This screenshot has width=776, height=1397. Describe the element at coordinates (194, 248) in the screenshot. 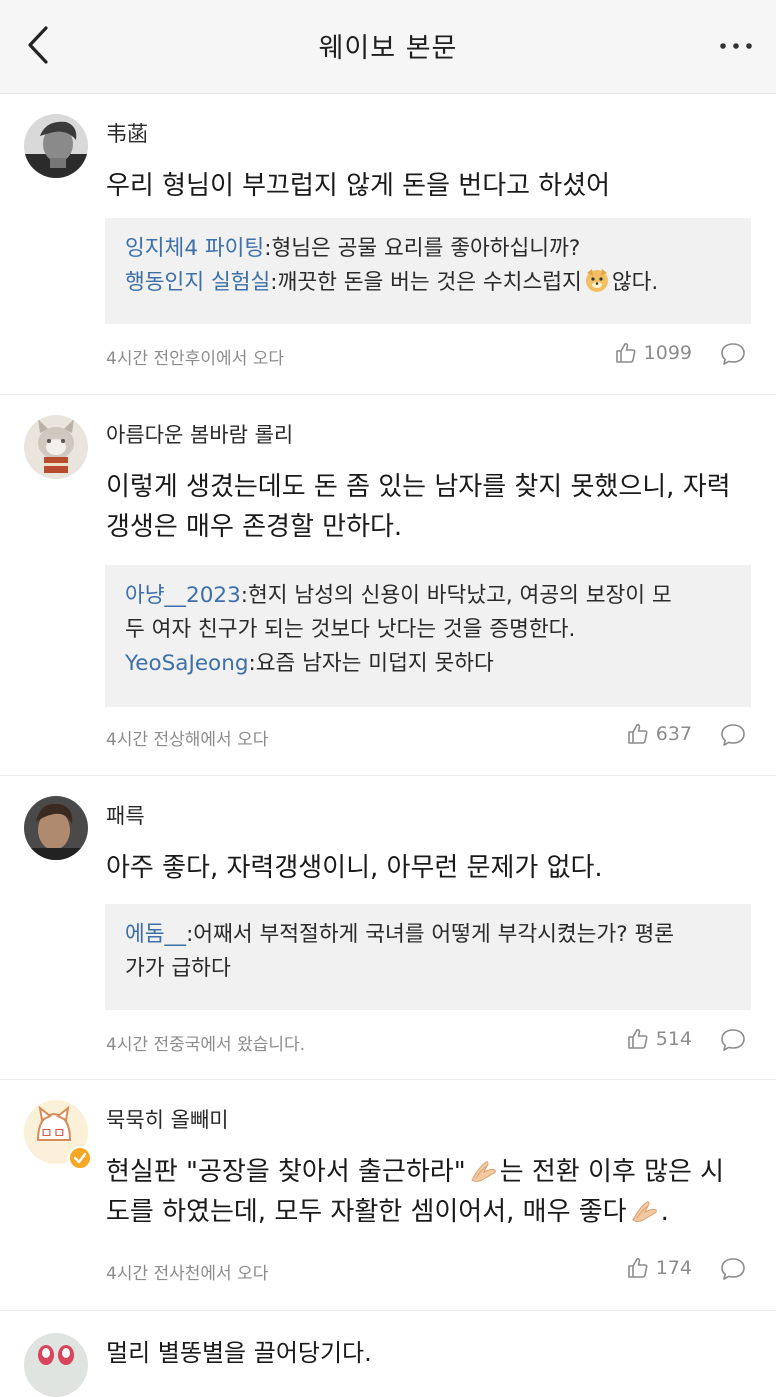

I see `reply-username: 잉지체4 파이팅` at that location.